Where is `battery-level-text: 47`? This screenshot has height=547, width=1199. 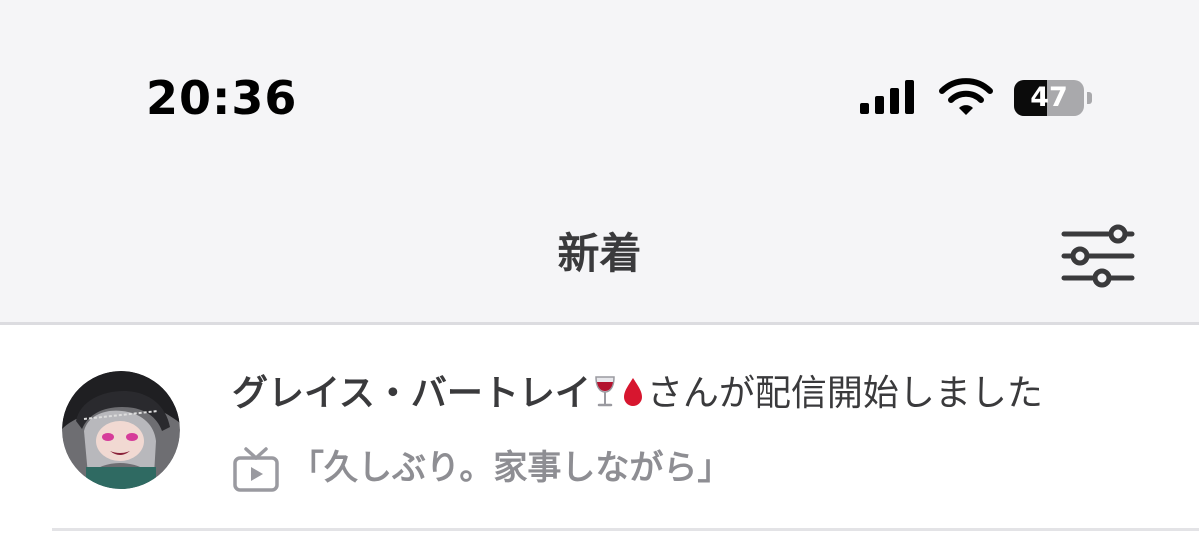 battery-level-text: 47 is located at coordinates (1049, 97).